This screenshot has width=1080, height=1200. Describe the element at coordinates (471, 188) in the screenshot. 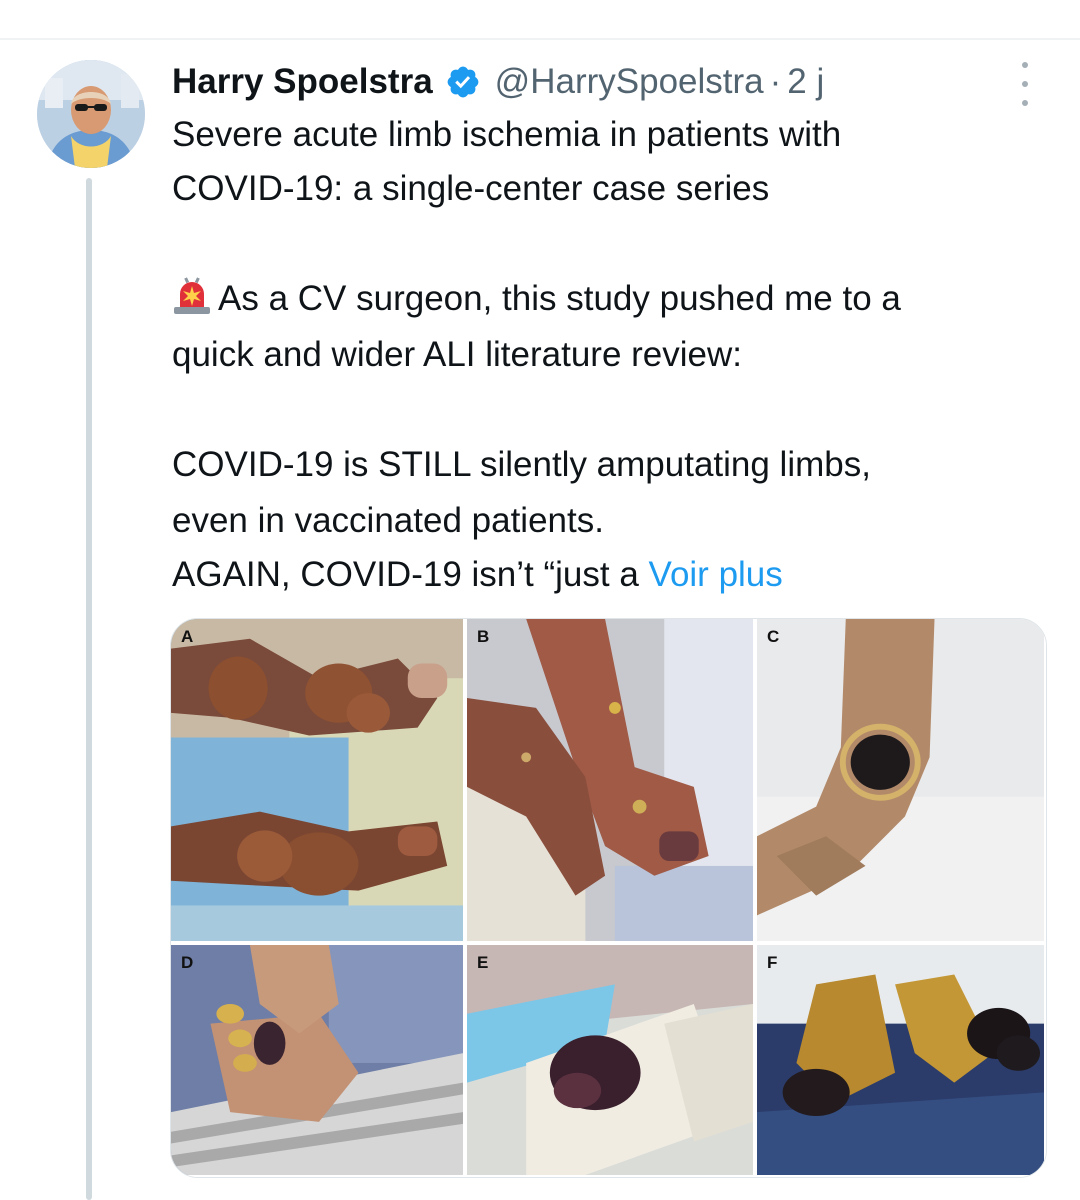

I see `tweet-text-line-2: COVID-19: a single-center case series` at that location.